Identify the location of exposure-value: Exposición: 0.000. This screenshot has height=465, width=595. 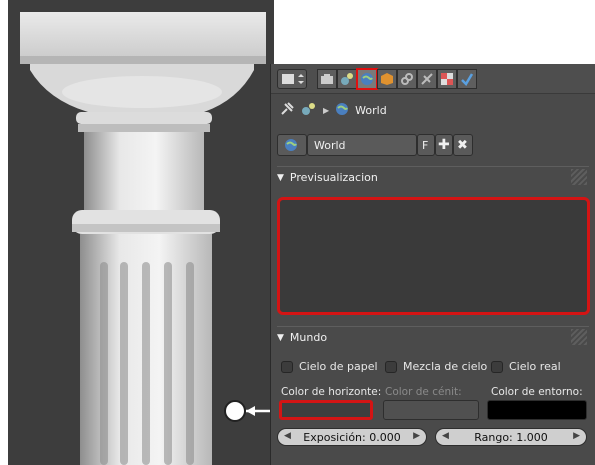
(352, 437).